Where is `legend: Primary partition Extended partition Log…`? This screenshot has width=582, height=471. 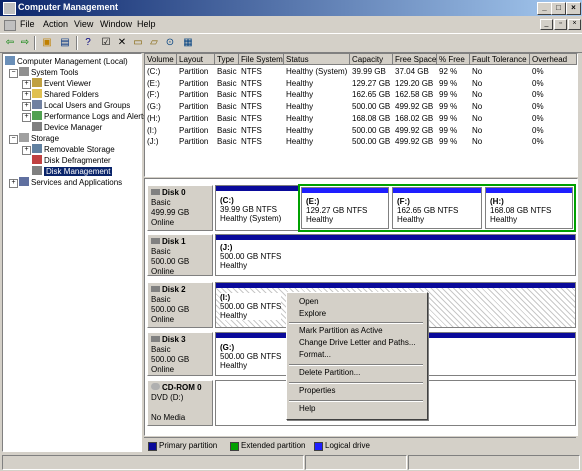 legend: Primary partition Extended partition Log… is located at coordinates (360, 444).